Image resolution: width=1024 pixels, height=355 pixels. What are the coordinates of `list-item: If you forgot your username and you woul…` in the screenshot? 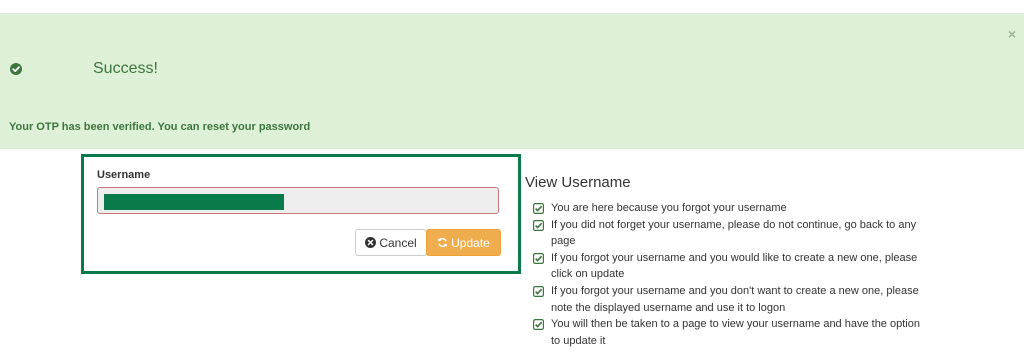 It's located at (728, 266).